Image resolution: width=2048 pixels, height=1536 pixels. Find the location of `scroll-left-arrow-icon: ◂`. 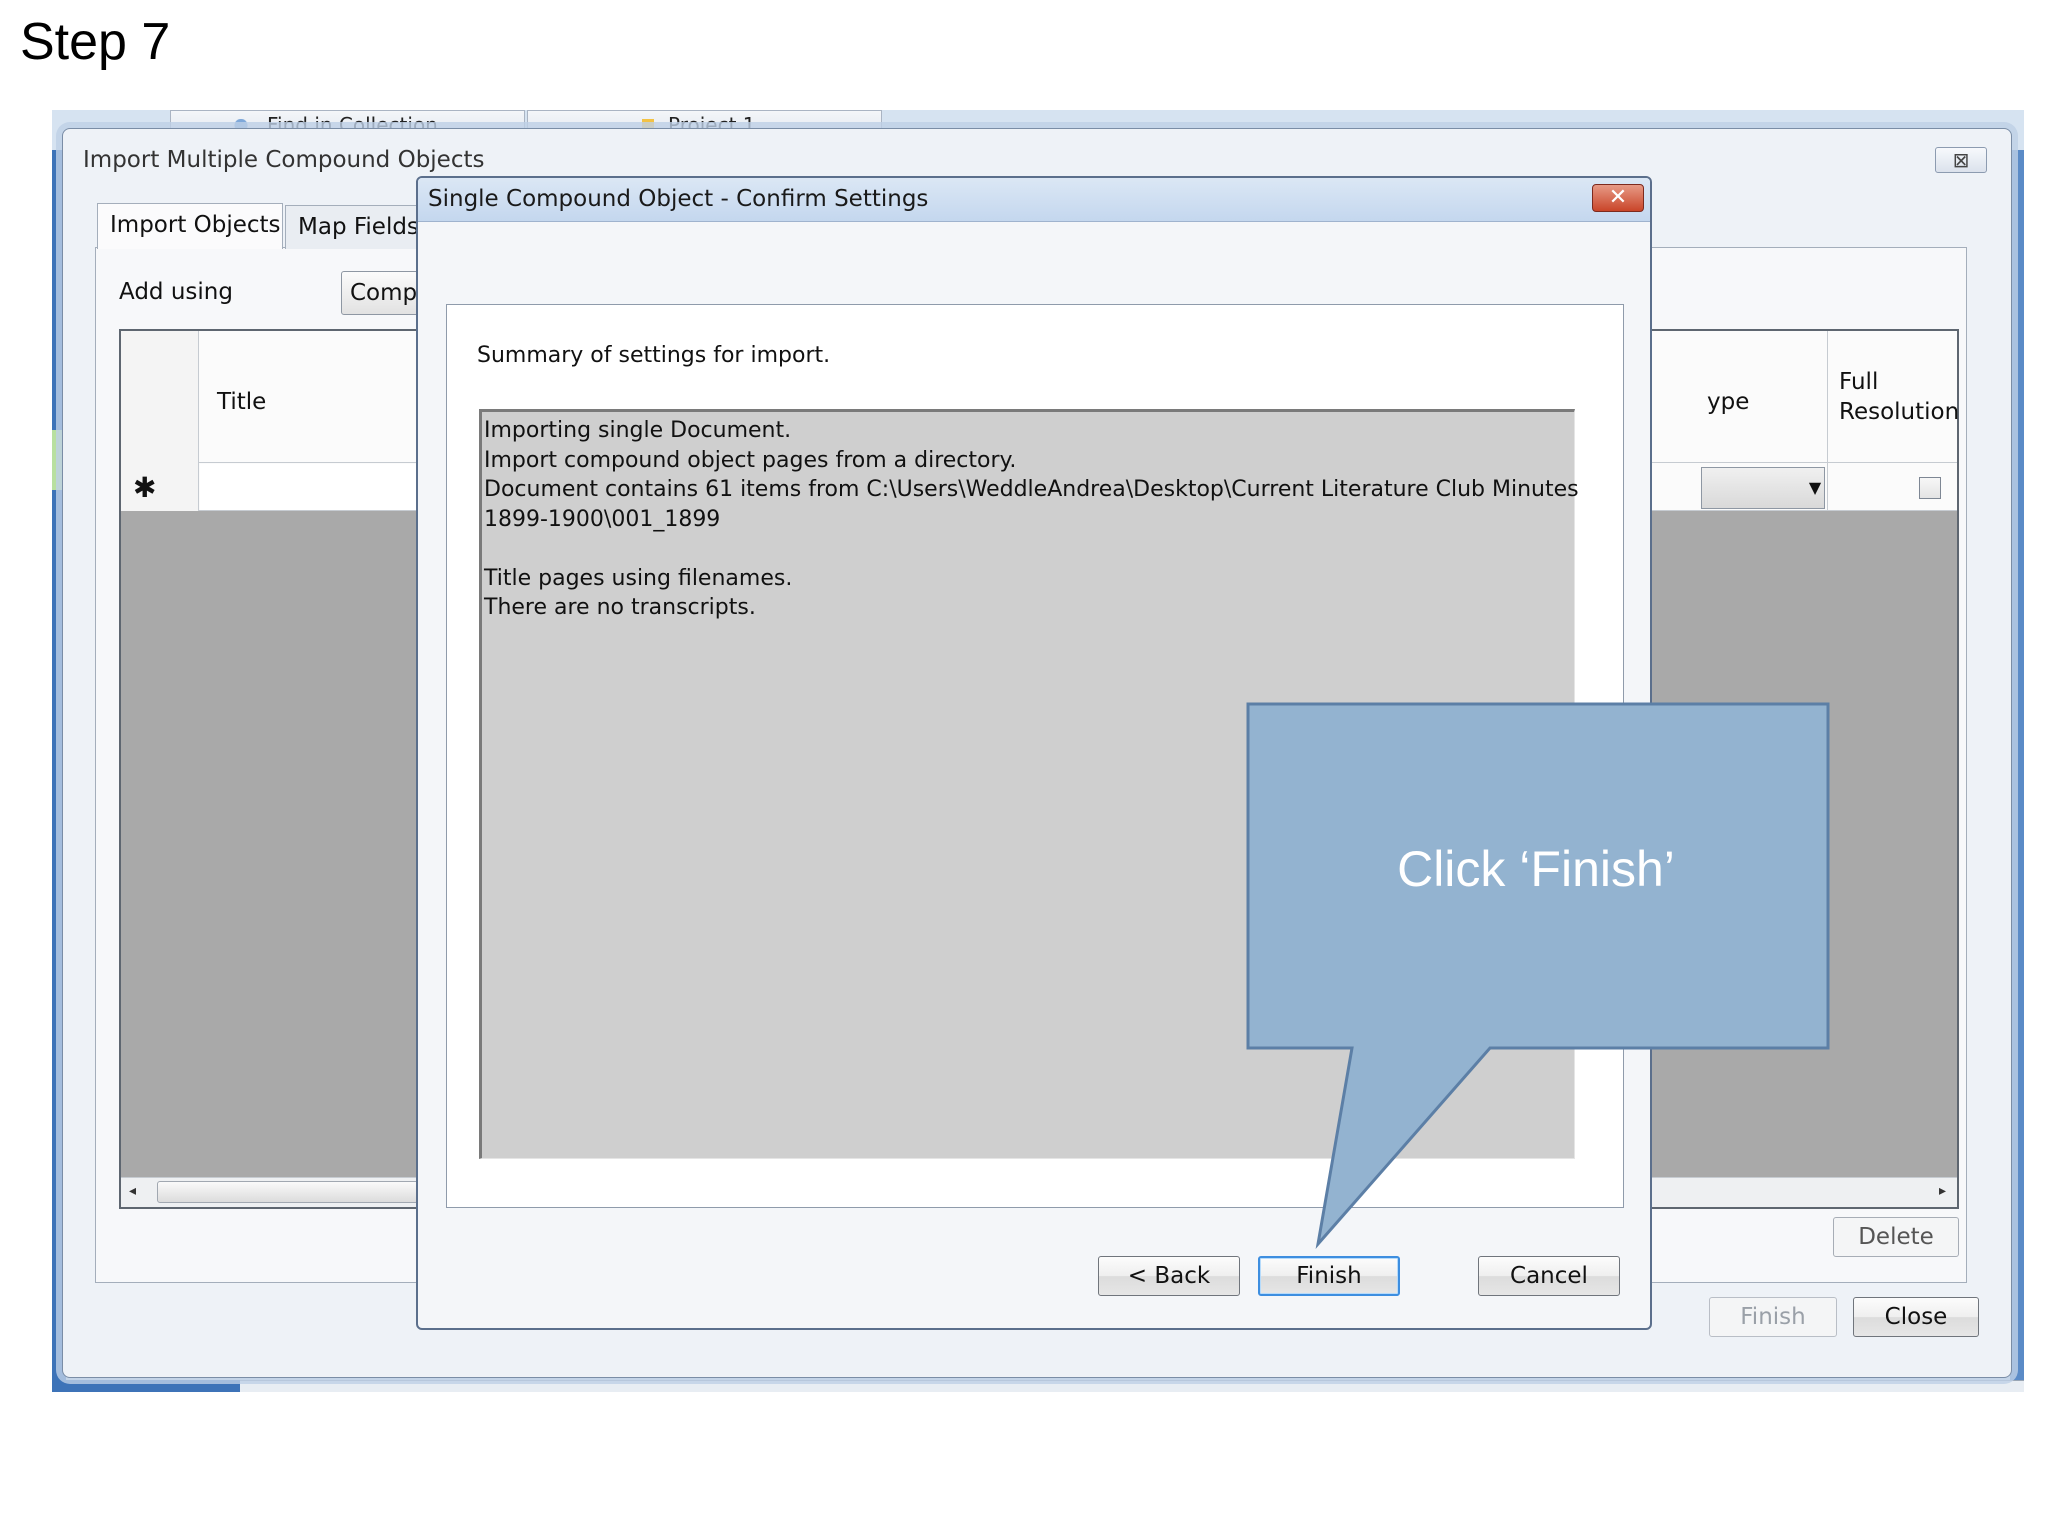

scroll-left-arrow-icon: ◂ is located at coordinates (132, 1191).